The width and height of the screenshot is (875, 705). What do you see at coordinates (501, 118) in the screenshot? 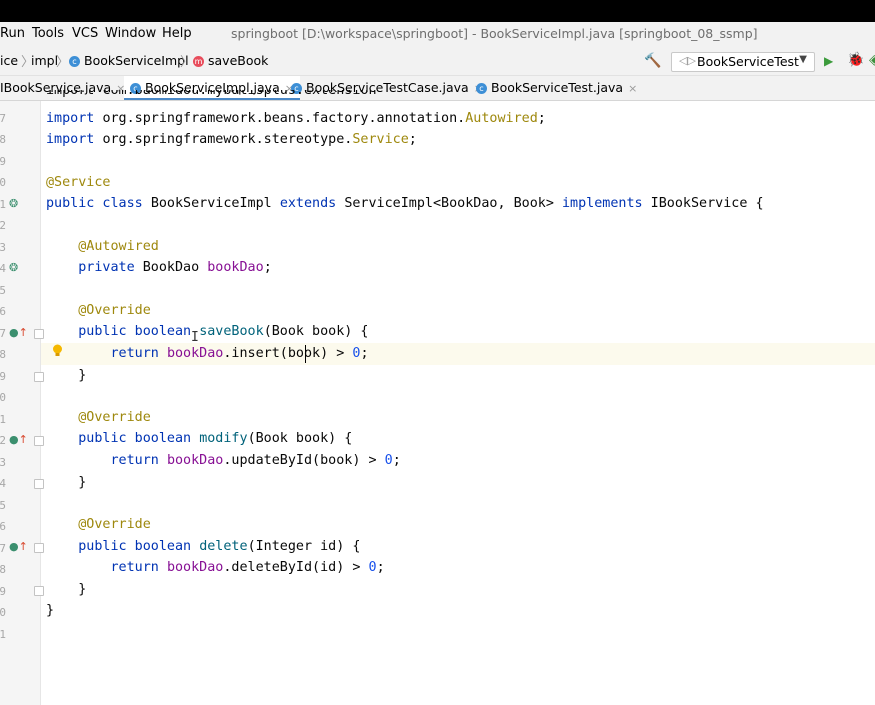
I see `class-reference: Autowired` at bounding box center [501, 118].